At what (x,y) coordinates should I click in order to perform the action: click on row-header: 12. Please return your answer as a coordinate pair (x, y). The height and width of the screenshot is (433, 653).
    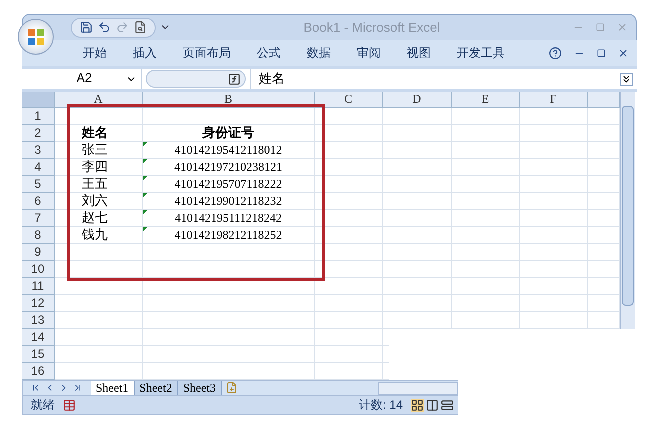
    Looking at the image, I should click on (38, 303).